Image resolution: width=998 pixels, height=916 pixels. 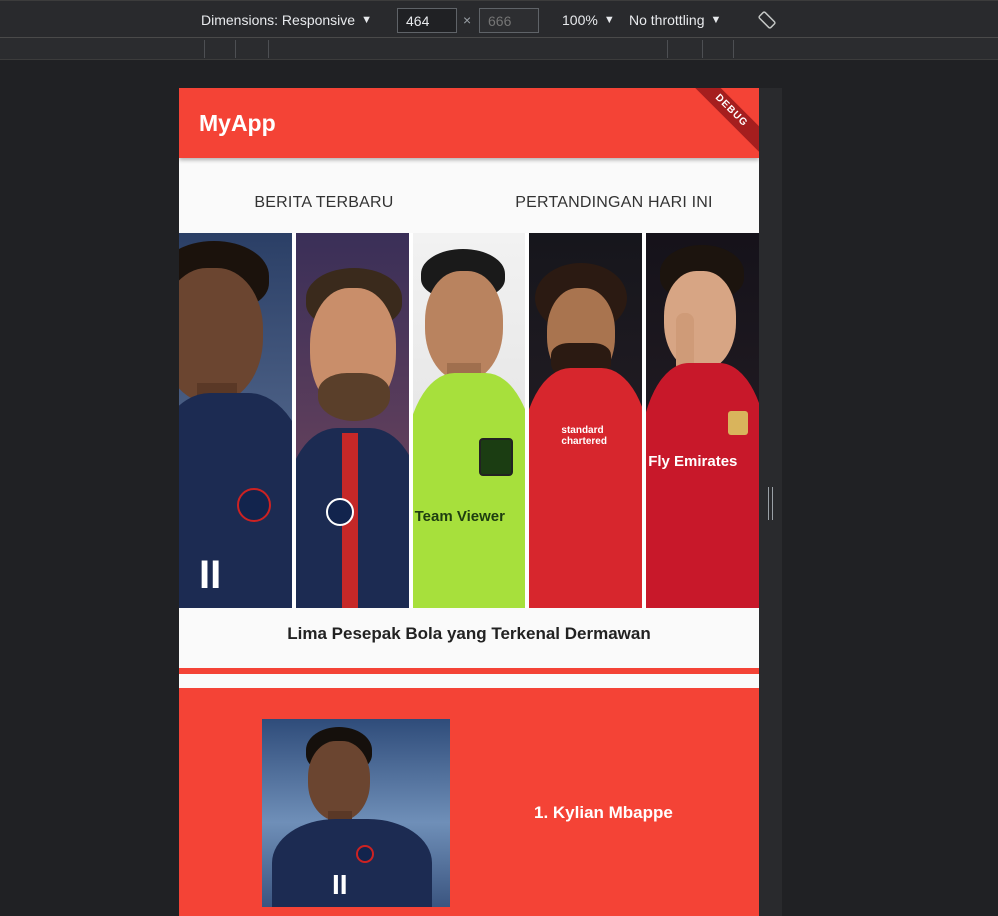 I want to click on rotate-icon, so click(x=767, y=20).